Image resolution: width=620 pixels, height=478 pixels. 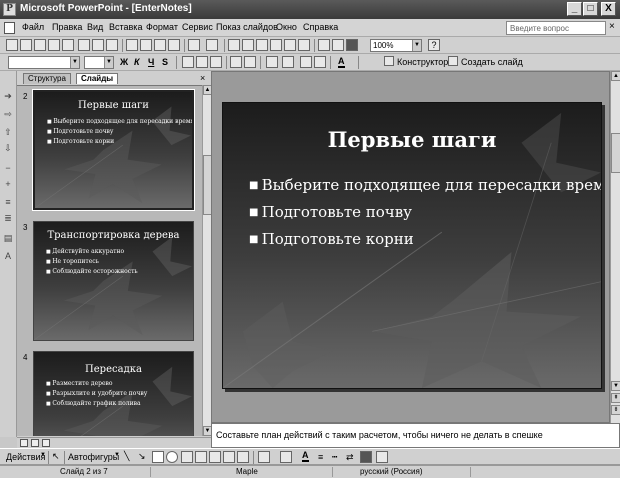 What do you see at coordinates (47, 78) in the screenshot?
I see `tab-outline: Структура` at bounding box center [47, 78].